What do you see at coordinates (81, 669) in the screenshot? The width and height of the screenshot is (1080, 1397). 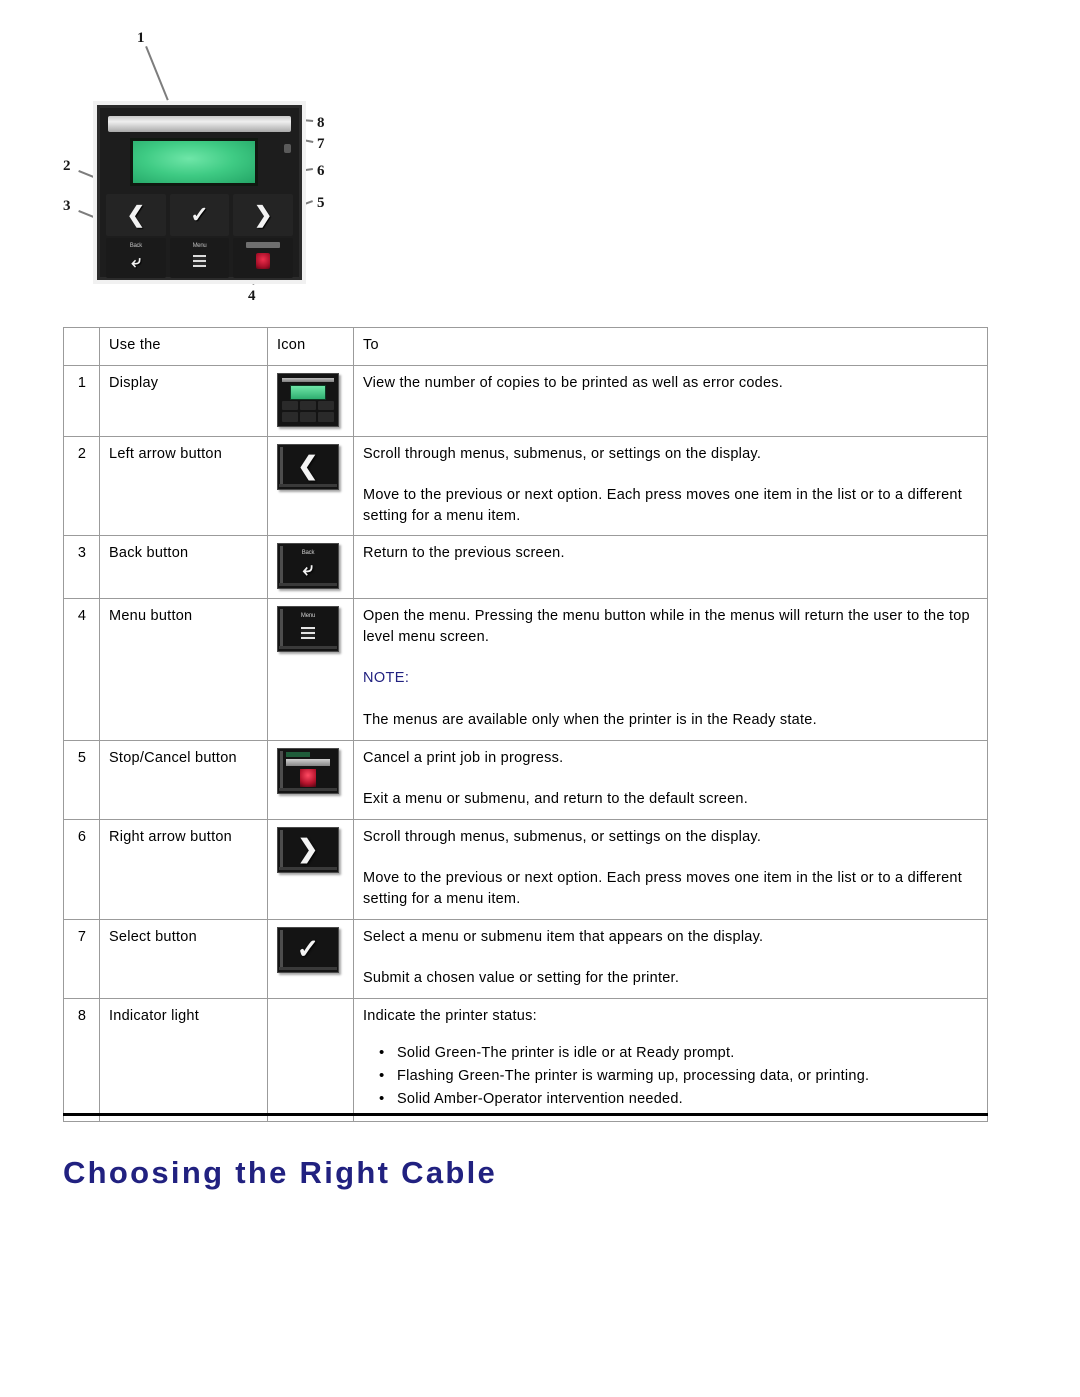 I see `row-number: 4` at bounding box center [81, 669].